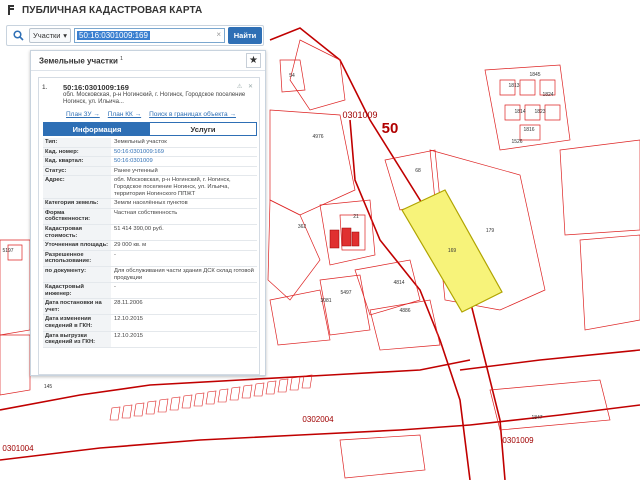  I want to click on parcel-label: 21, so click(356, 217).